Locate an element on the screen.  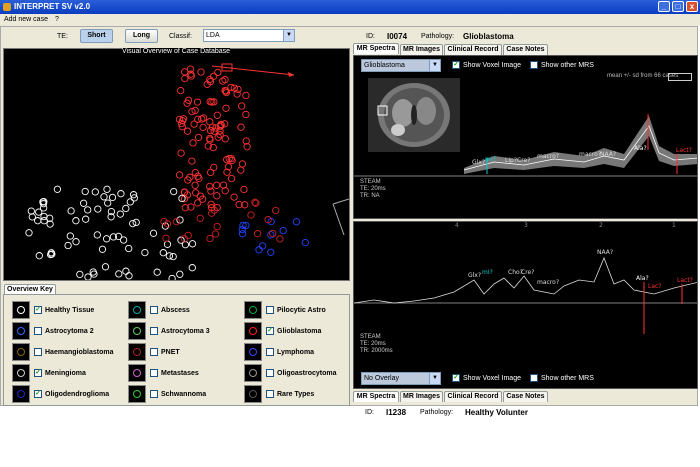
key-item-checkbox: Haemangioblastoma is located at coordinates (73, 352).